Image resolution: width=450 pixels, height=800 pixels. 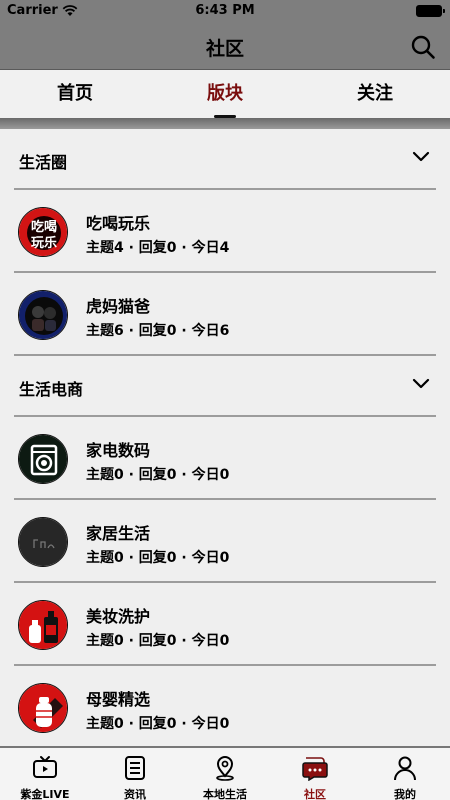 I want to click on tab-local-life: 本地生活, so click(x=225, y=774).